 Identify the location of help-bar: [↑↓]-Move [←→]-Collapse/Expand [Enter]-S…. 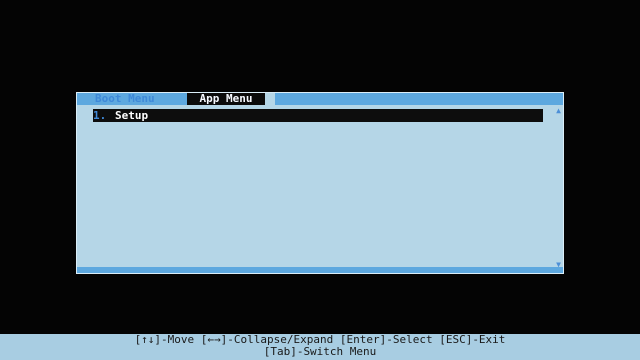
(320, 347).